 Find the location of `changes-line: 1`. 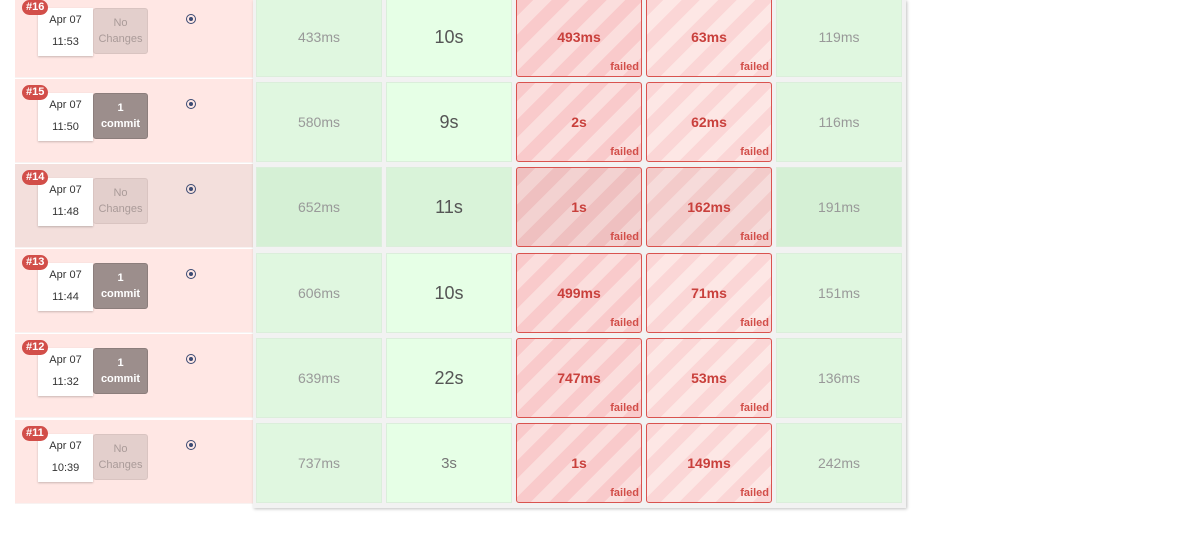

changes-line: 1 is located at coordinates (120, 278).